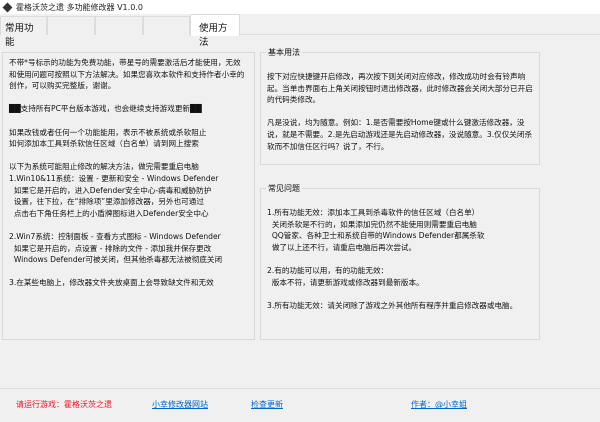 This screenshot has height=422, width=600. I want to click on check-update-link: 检查更新, so click(267, 404).